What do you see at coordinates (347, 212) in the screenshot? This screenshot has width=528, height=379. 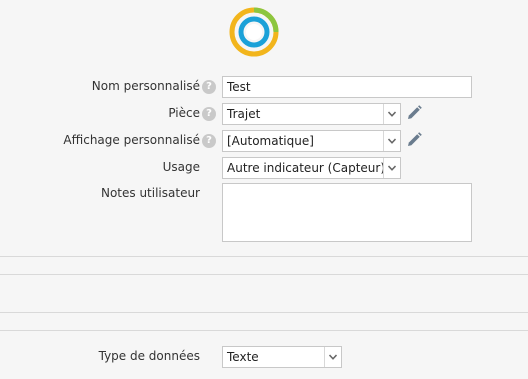 I see `notes-textarea` at bounding box center [347, 212].